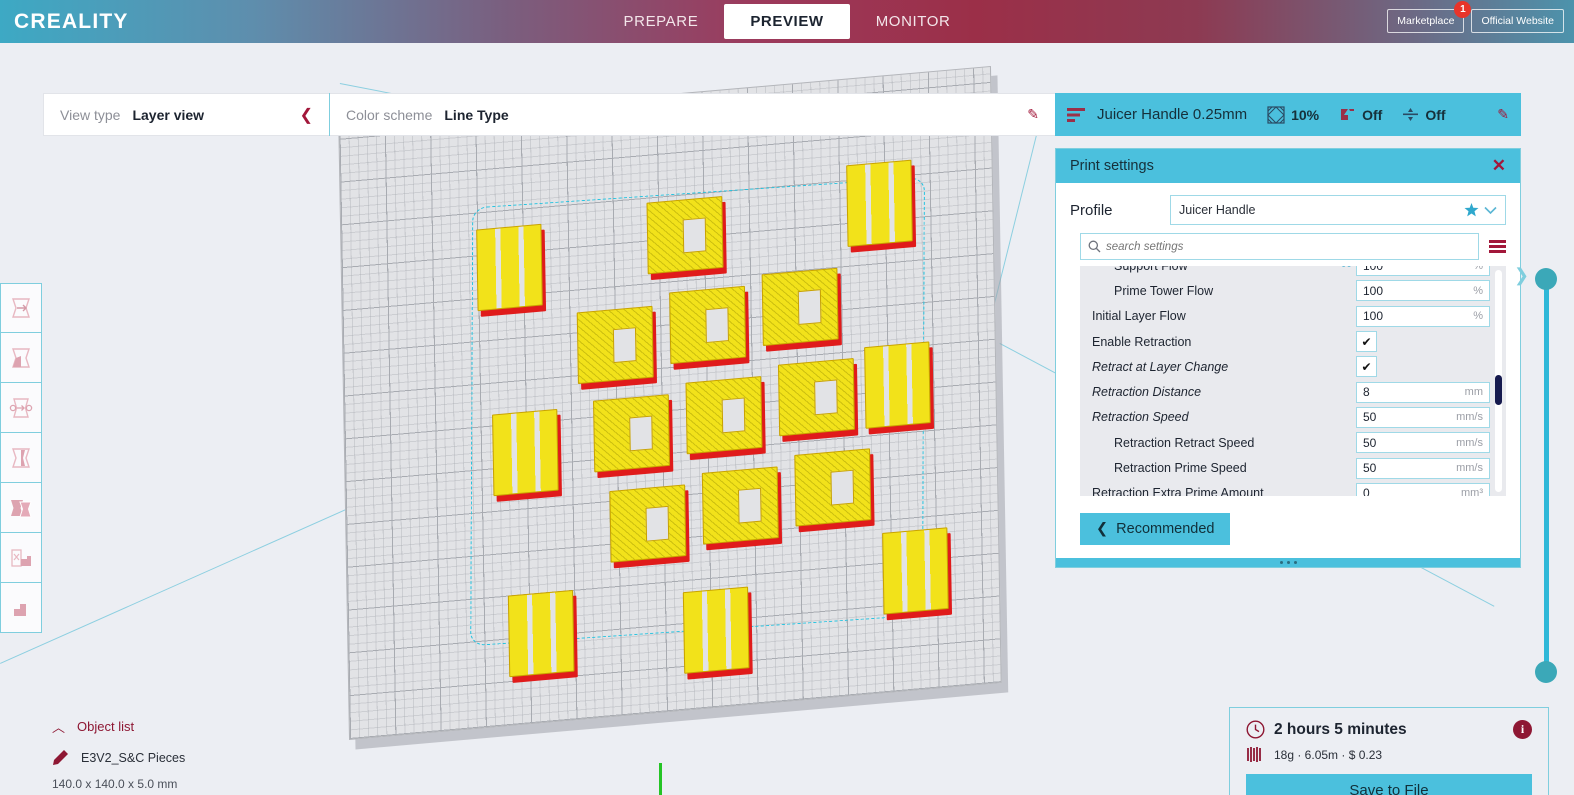 The image size is (1574, 795). Describe the element at coordinates (1546, 279) in the screenshot. I see `layer-slider-upper-handle` at that location.